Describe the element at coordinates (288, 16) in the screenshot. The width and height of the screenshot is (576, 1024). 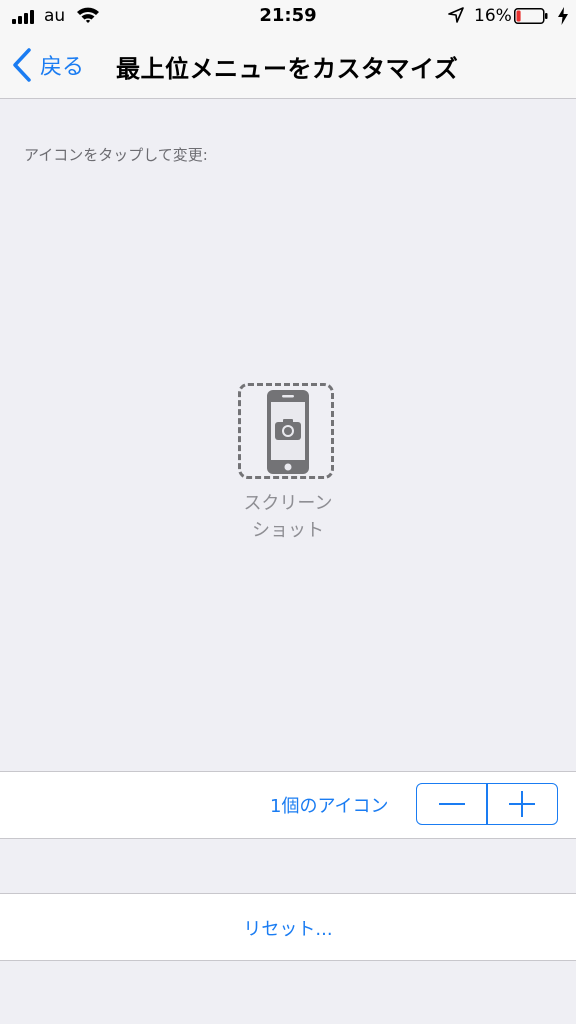
I see `status-bar: au 21:59 16%` at that location.